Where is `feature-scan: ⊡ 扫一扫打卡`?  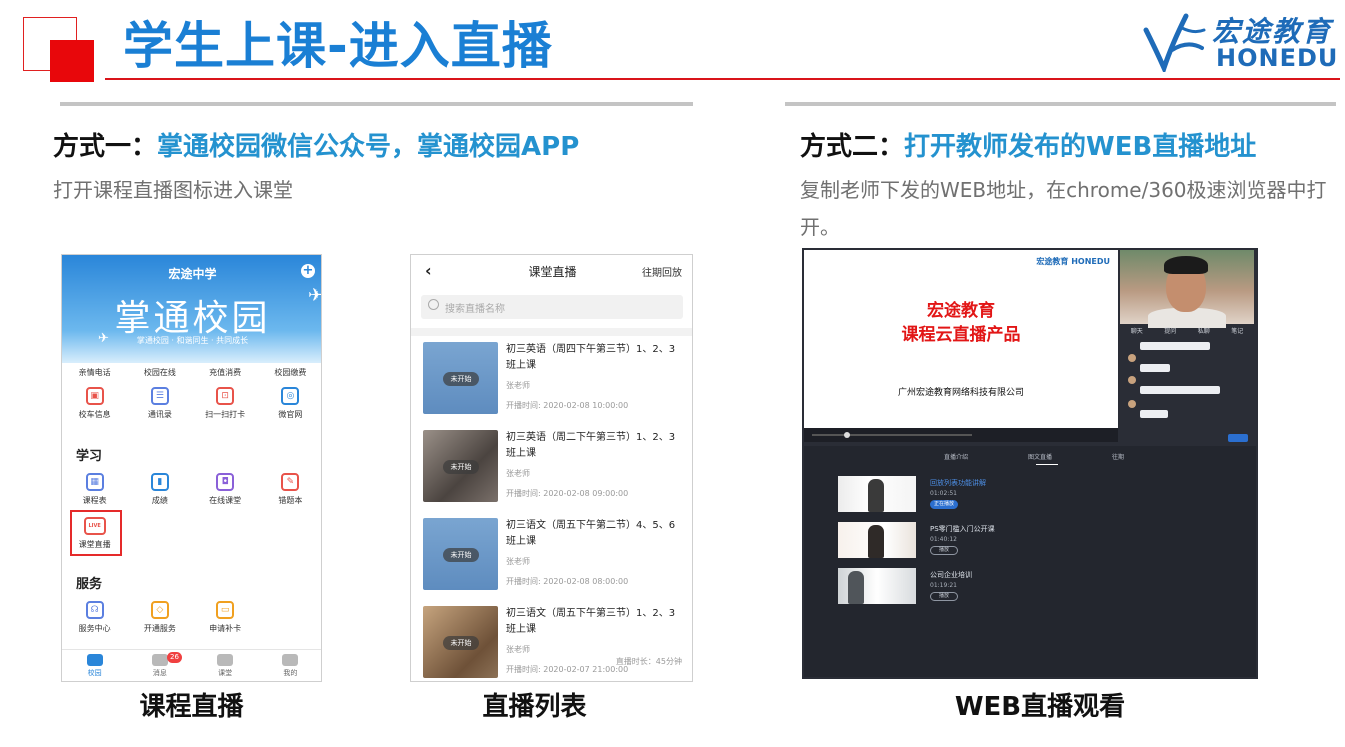 feature-scan: ⊡ 扫一扫打卡 is located at coordinates (225, 403).